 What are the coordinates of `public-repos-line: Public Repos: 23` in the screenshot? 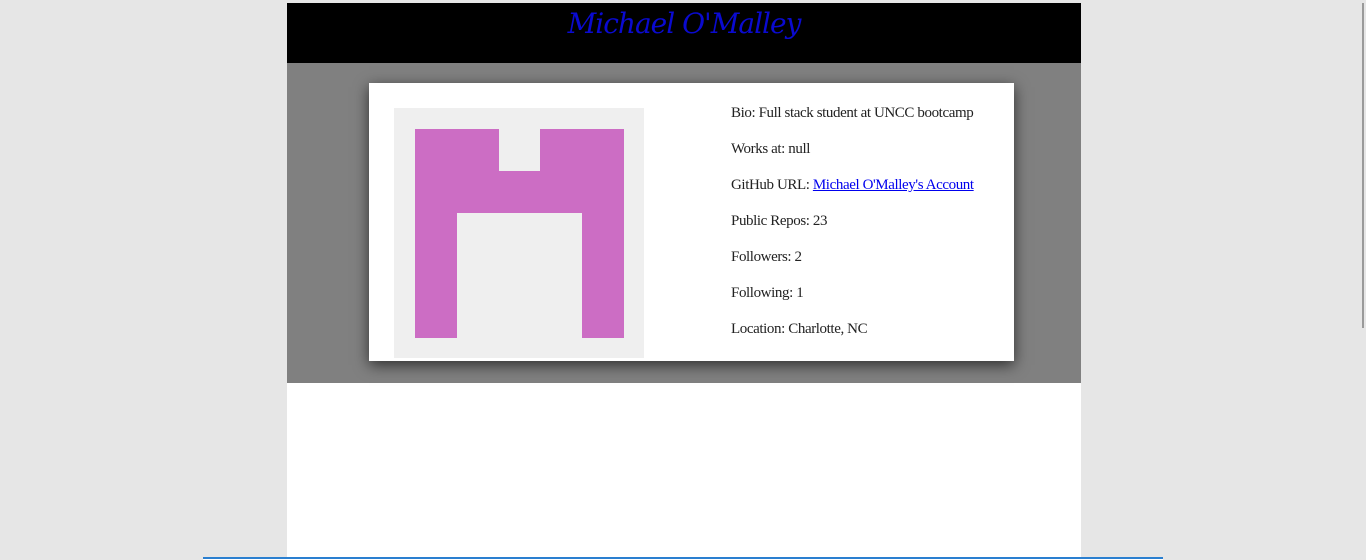 It's located at (871, 221).